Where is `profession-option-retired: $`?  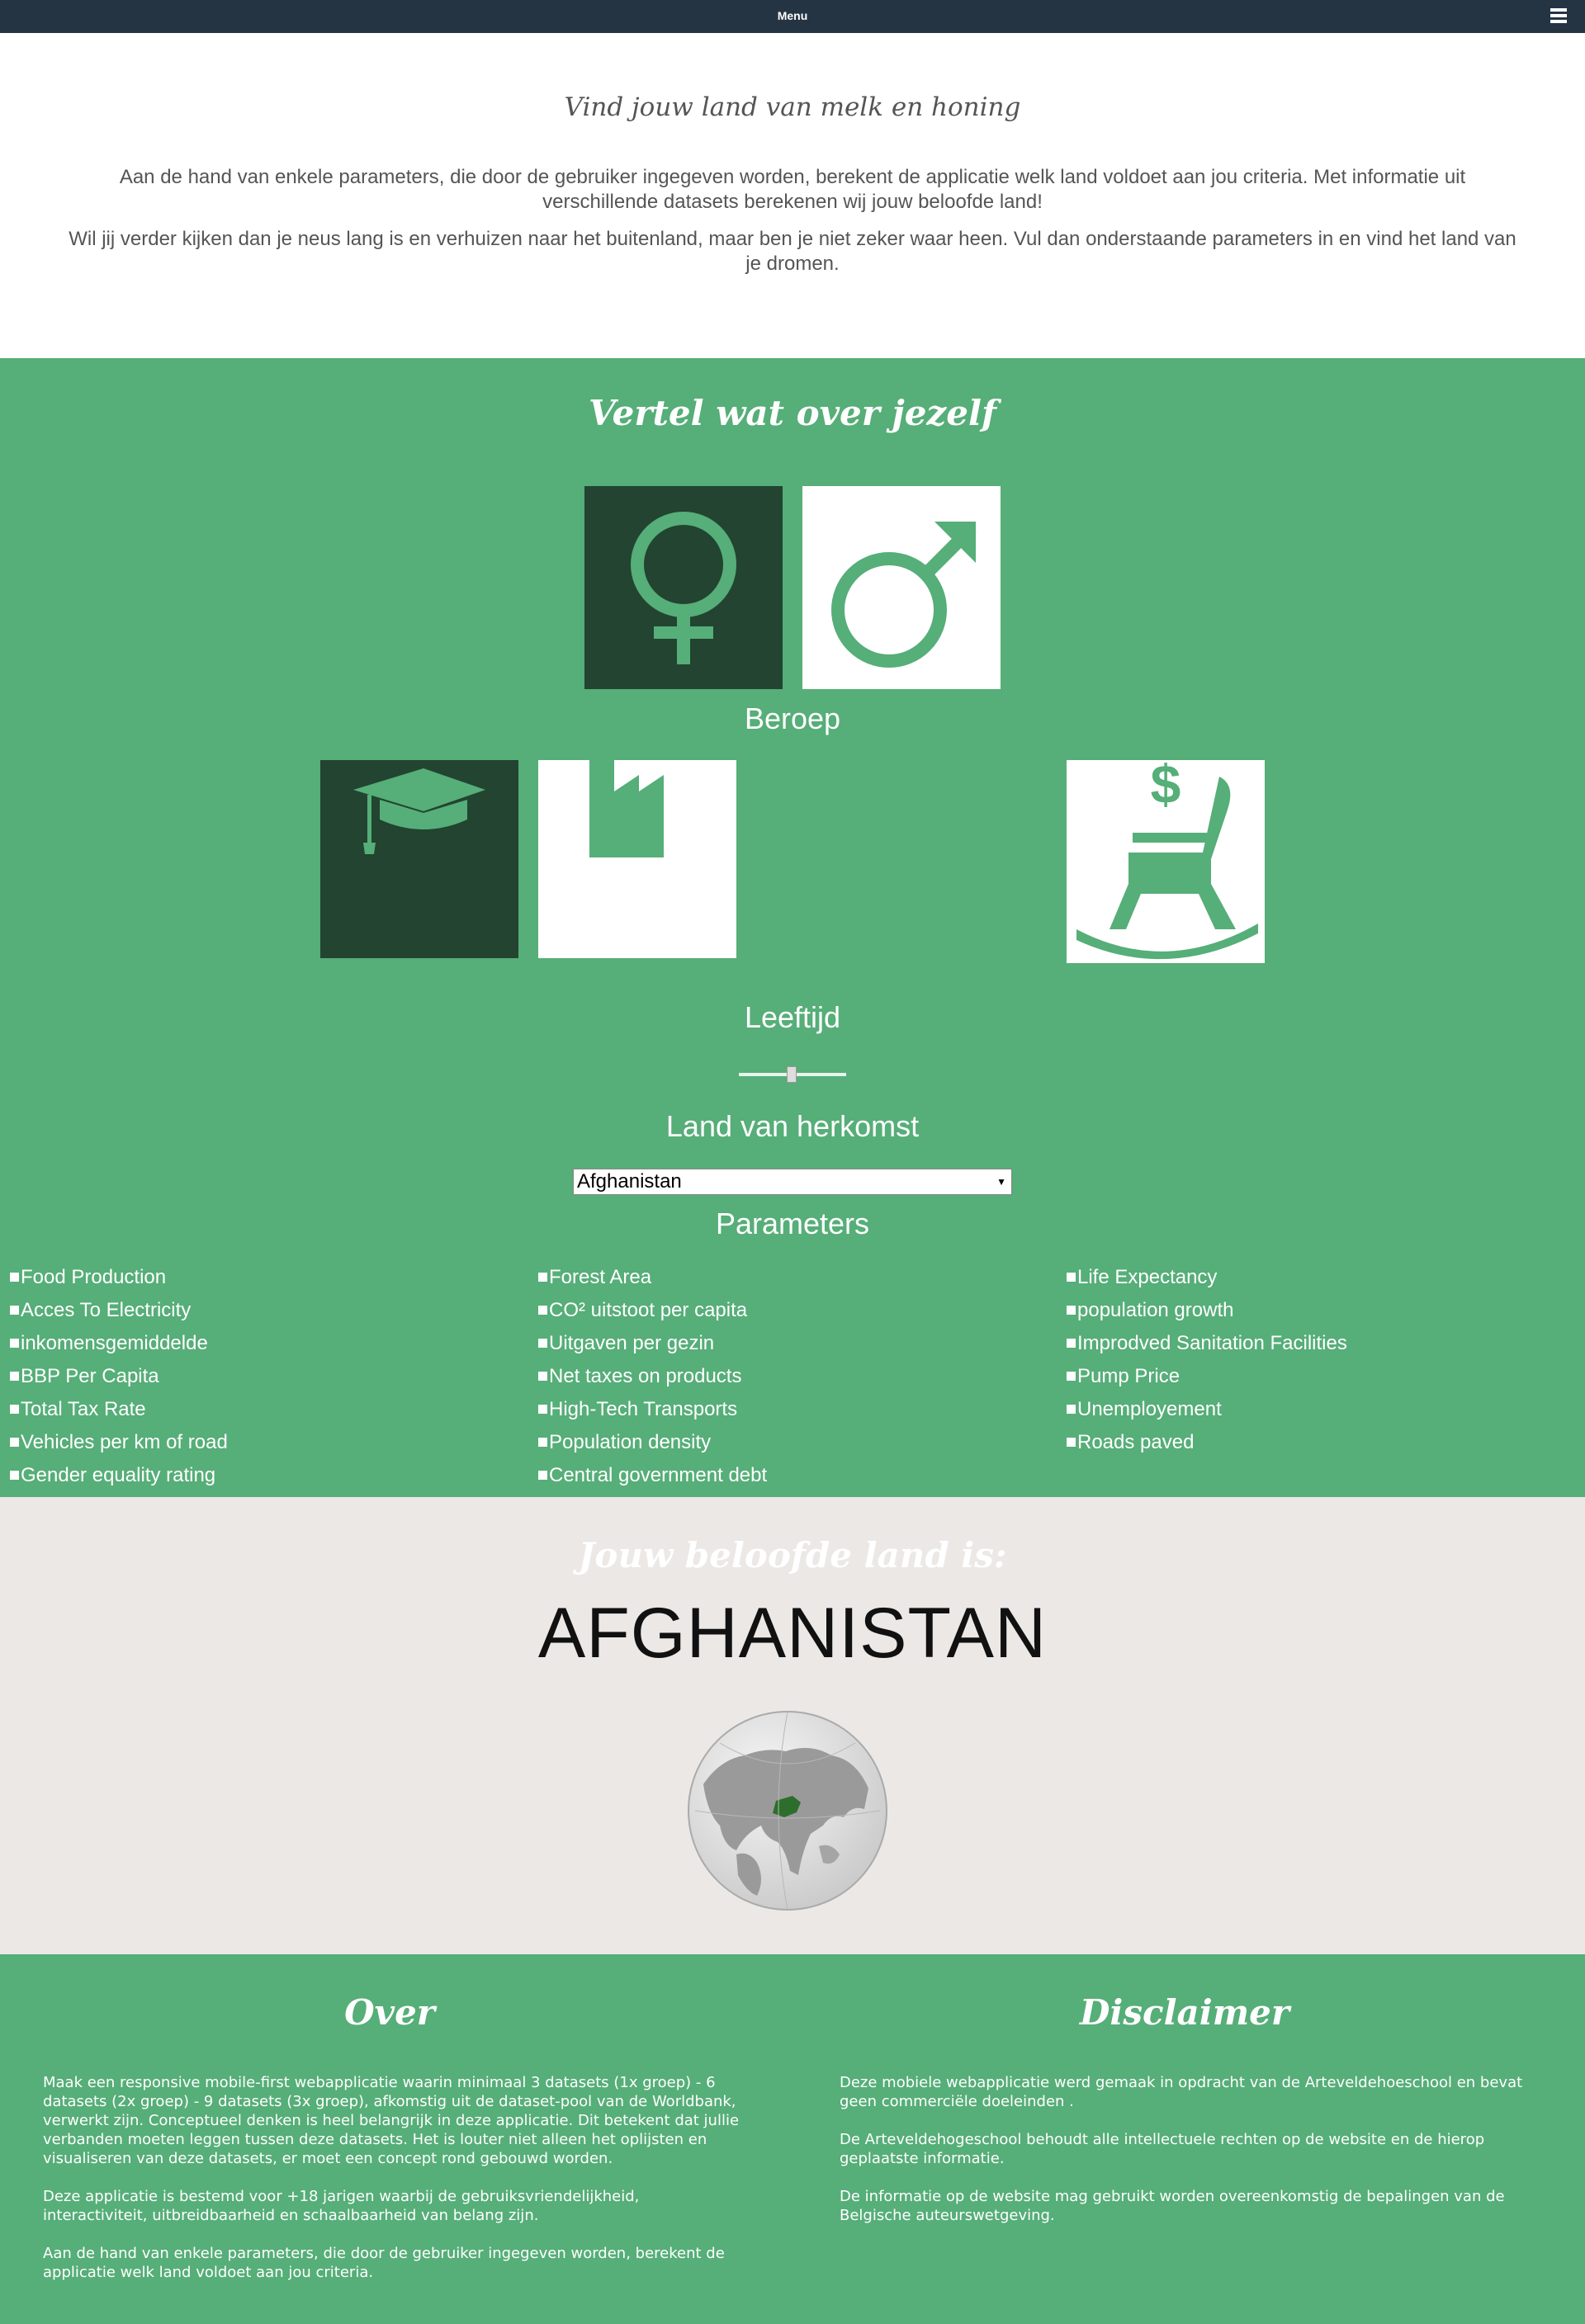
profession-option-retired: $ is located at coordinates (1166, 861).